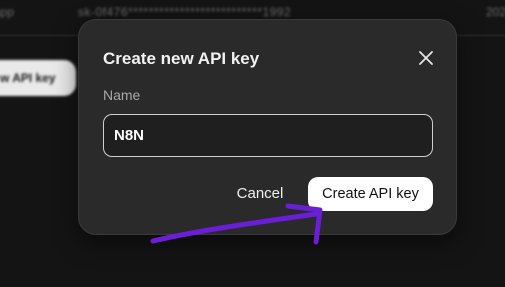 The image size is (505, 287). I want to click on cancel-button: Cancel, so click(260, 193).